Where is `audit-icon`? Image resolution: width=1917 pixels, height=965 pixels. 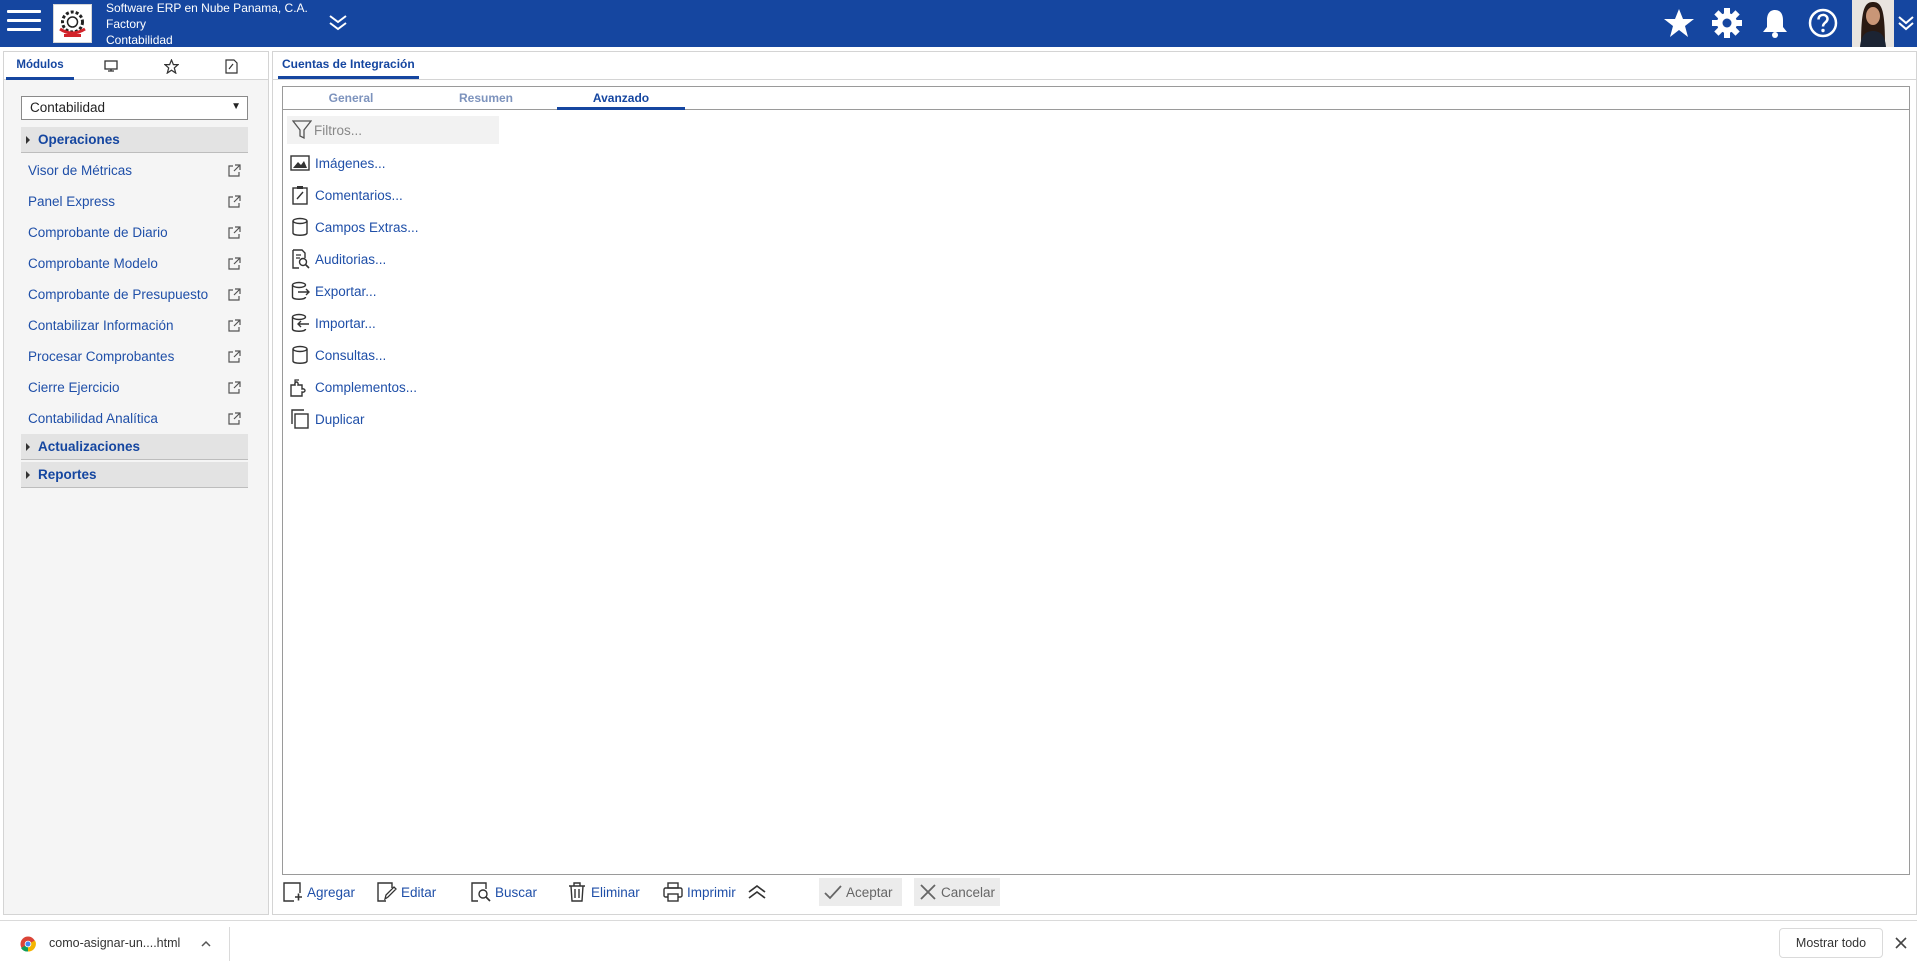 audit-icon is located at coordinates (301, 259).